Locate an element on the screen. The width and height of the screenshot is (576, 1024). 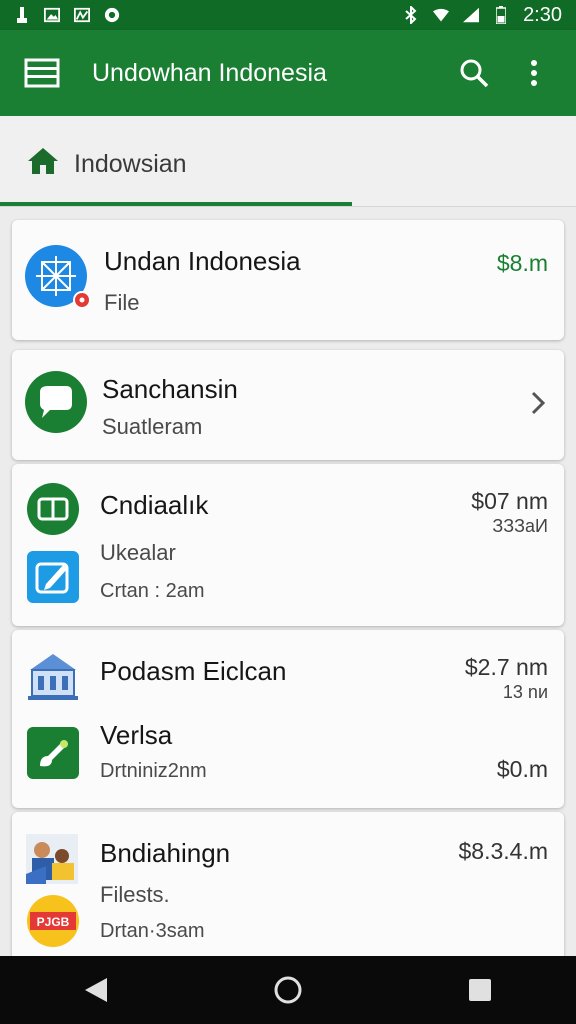
home-circle-icon is located at coordinates (288, 990).